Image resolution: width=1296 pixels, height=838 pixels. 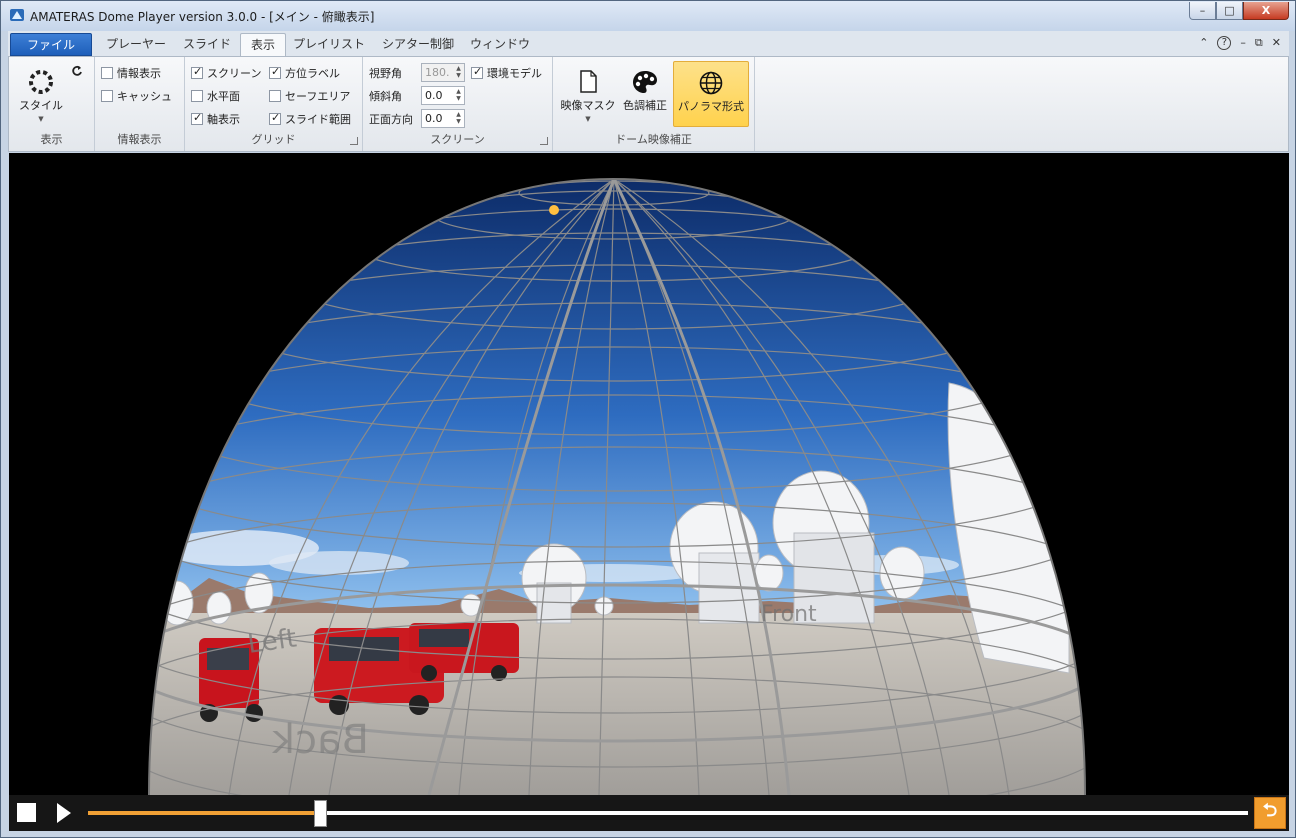 I want to click on panorama-format-label: パノラマ形式, so click(x=711, y=106).